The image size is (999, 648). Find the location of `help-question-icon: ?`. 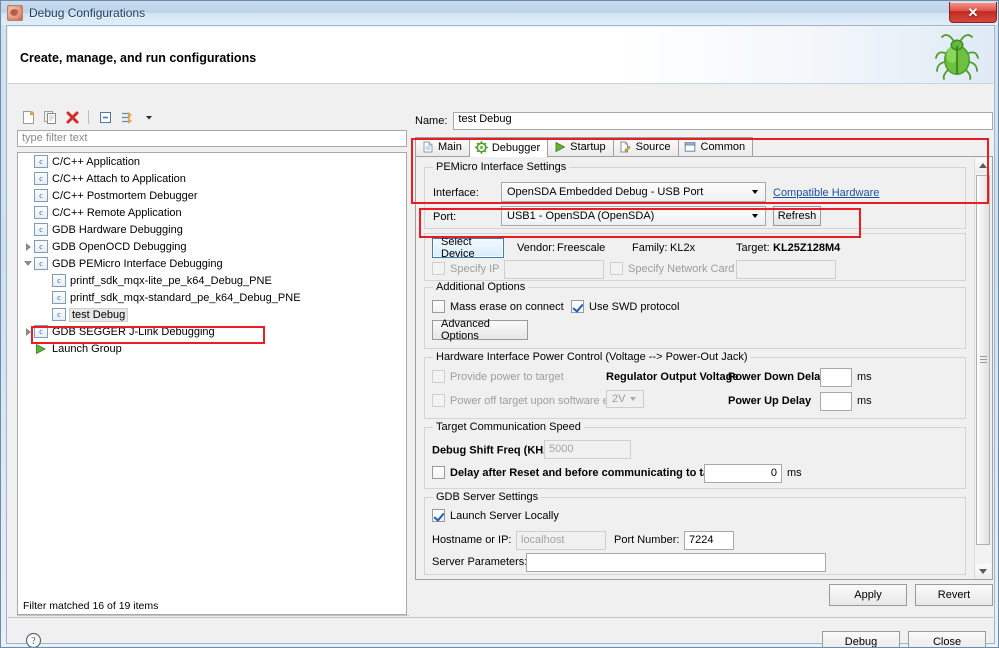

help-question-icon: ? is located at coordinates (33, 640).